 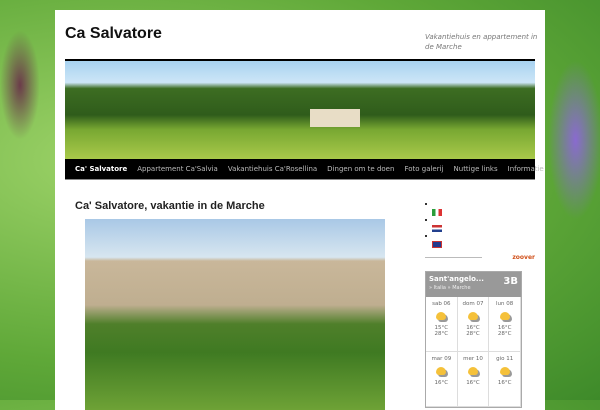 I want to click on nav-item-links: Nuttige links, so click(x=476, y=169).